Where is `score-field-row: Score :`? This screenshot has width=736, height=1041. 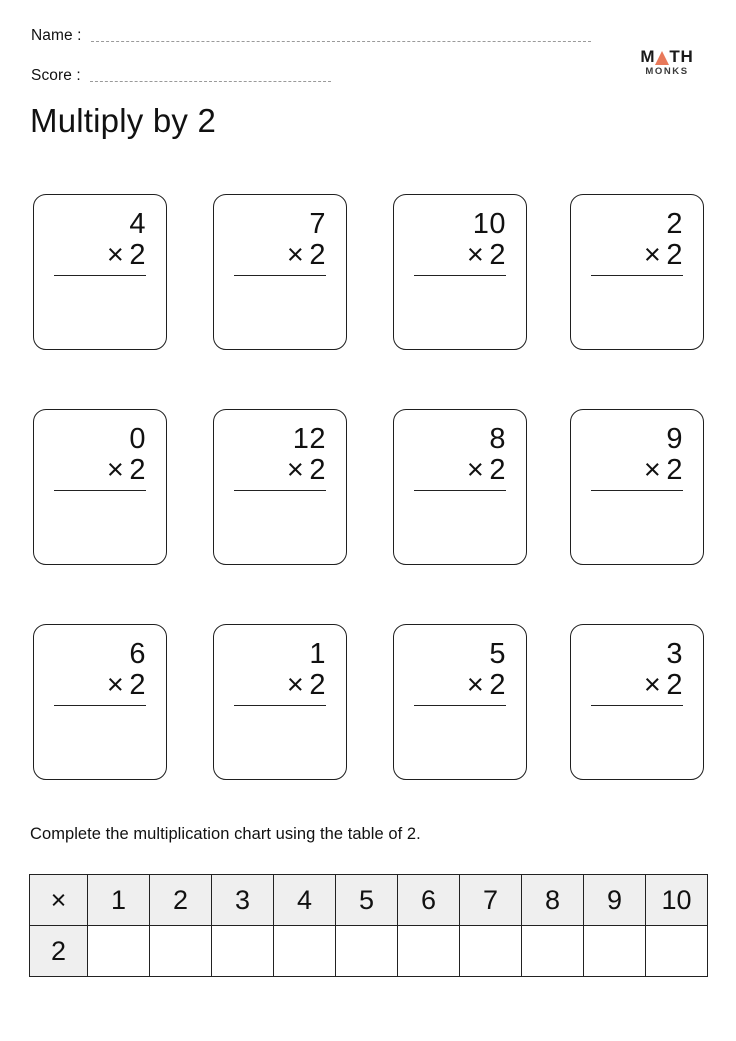 score-field-row: Score : is located at coordinates (181, 76).